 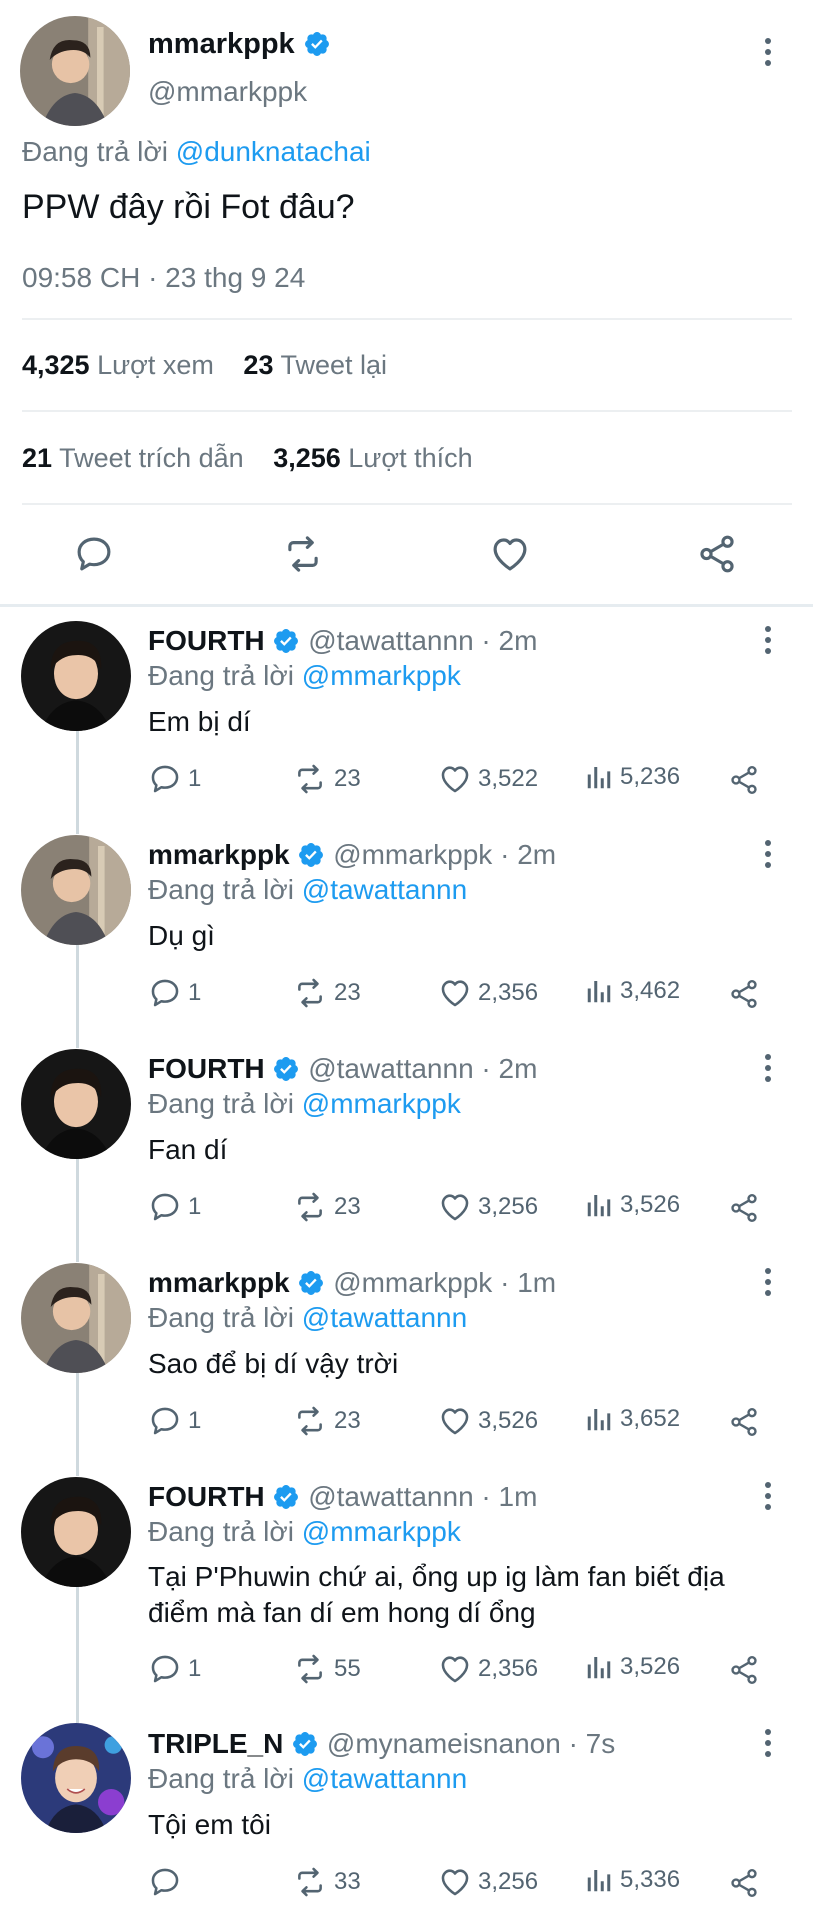 What do you see at coordinates (650, 1418) in the screenshot?
I see `views-count: 3,652` at bounding box center [650, 1418].